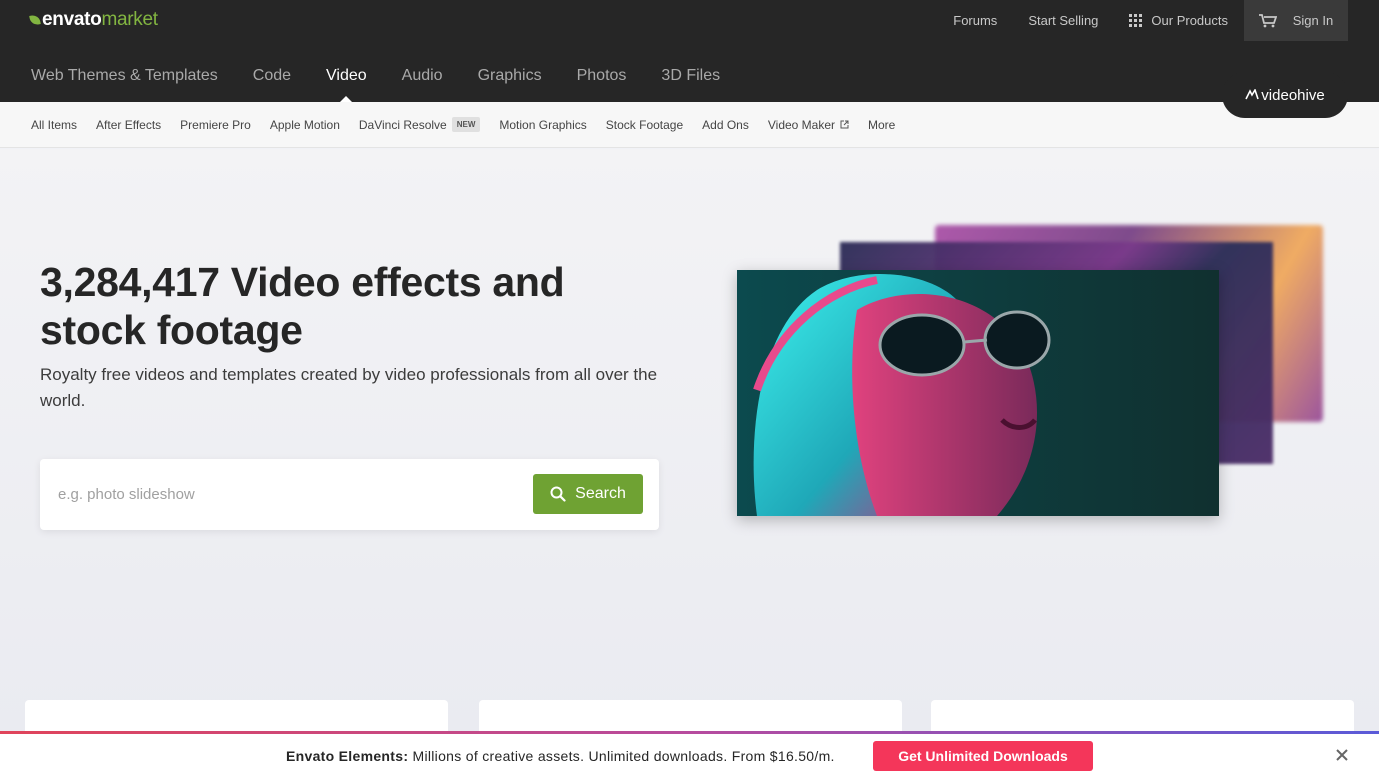 The height and width of the screenshot is (780, 1379). What do you see at coordinates (402, 124) in the screenshot?
I see `subnav-davinci-label: DaVinci Resolve` at bounding box center [402, 124].